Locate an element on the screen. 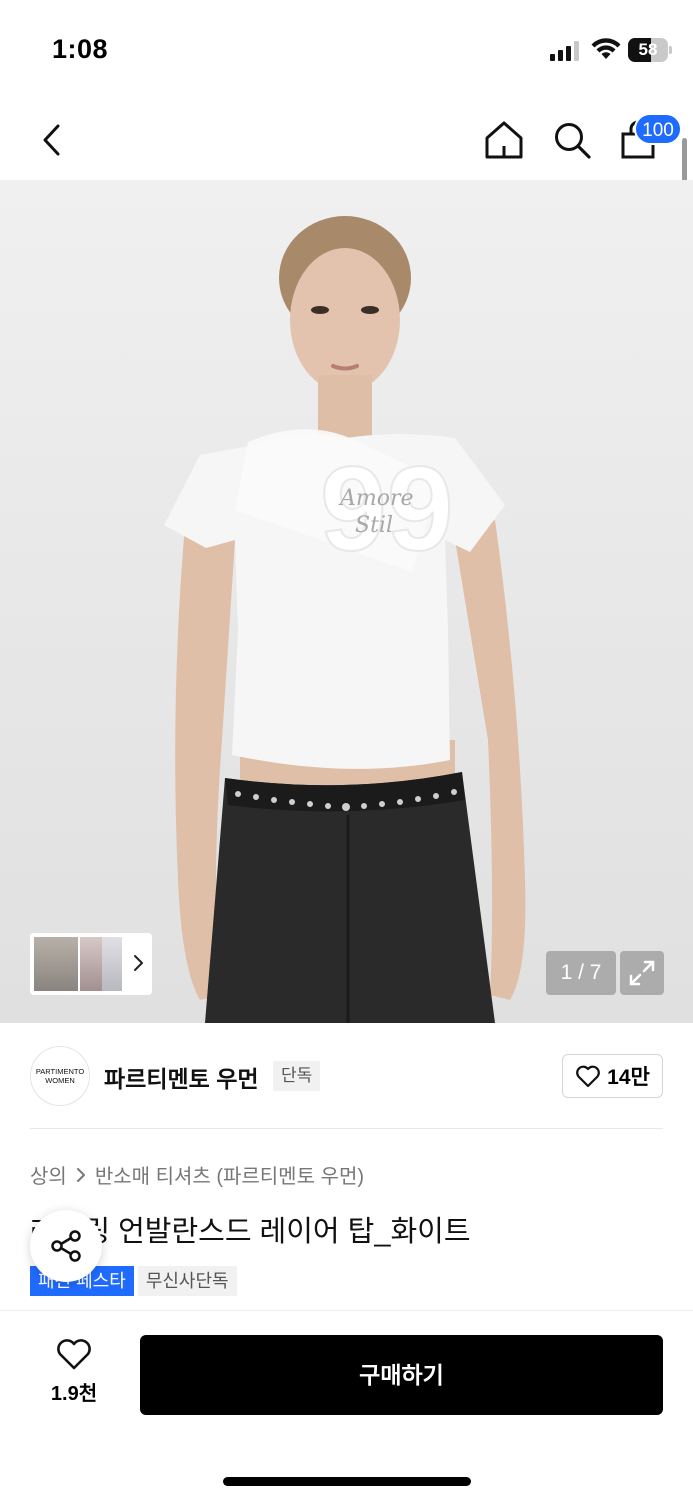 This screenshot has height=1500, width=693. status-time: 1:08 is located at coordinates (80, 49).